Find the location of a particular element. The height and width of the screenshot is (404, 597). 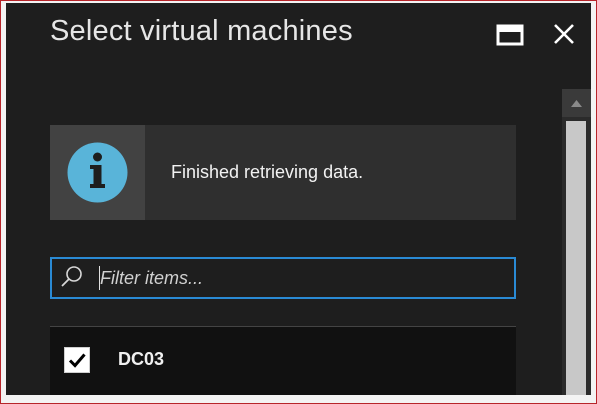

vm-list-item: DC03 is located at coordinates (283, 361).